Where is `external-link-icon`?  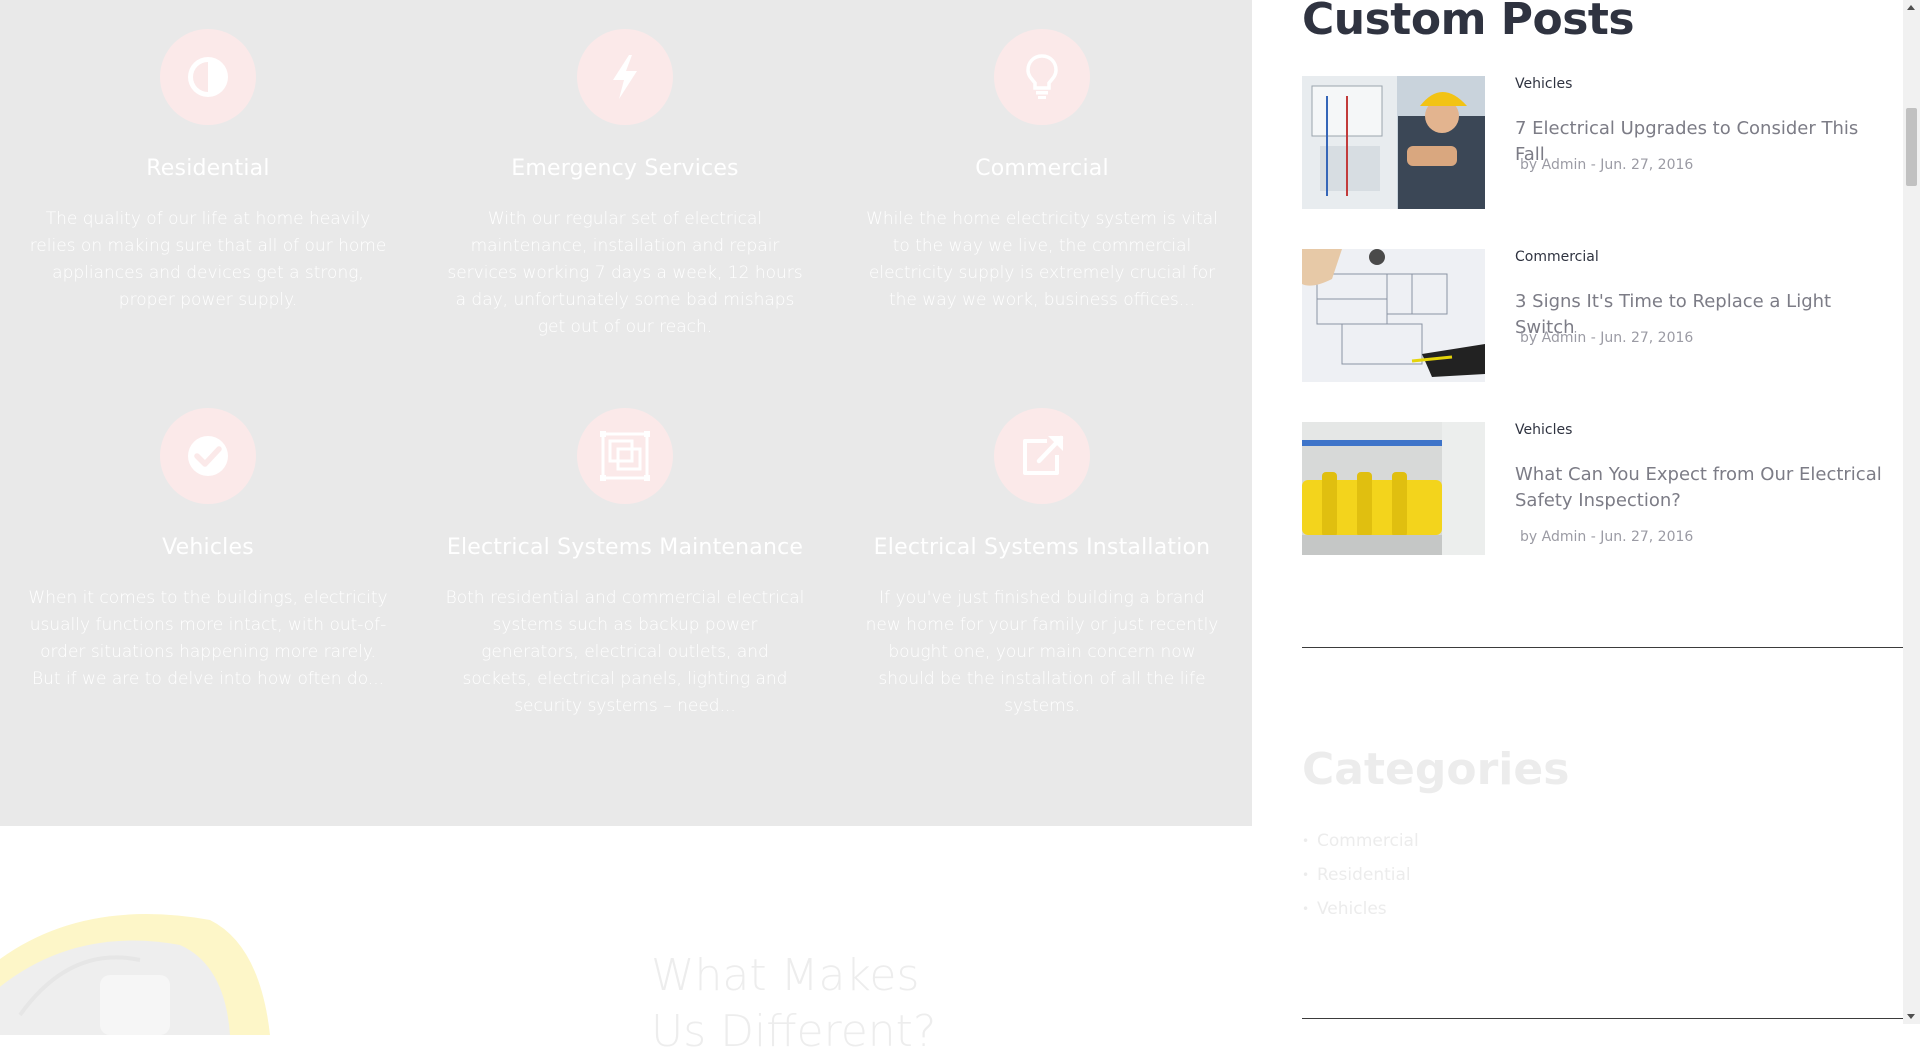 external-link-icon is located at coordinates (1043, 455).